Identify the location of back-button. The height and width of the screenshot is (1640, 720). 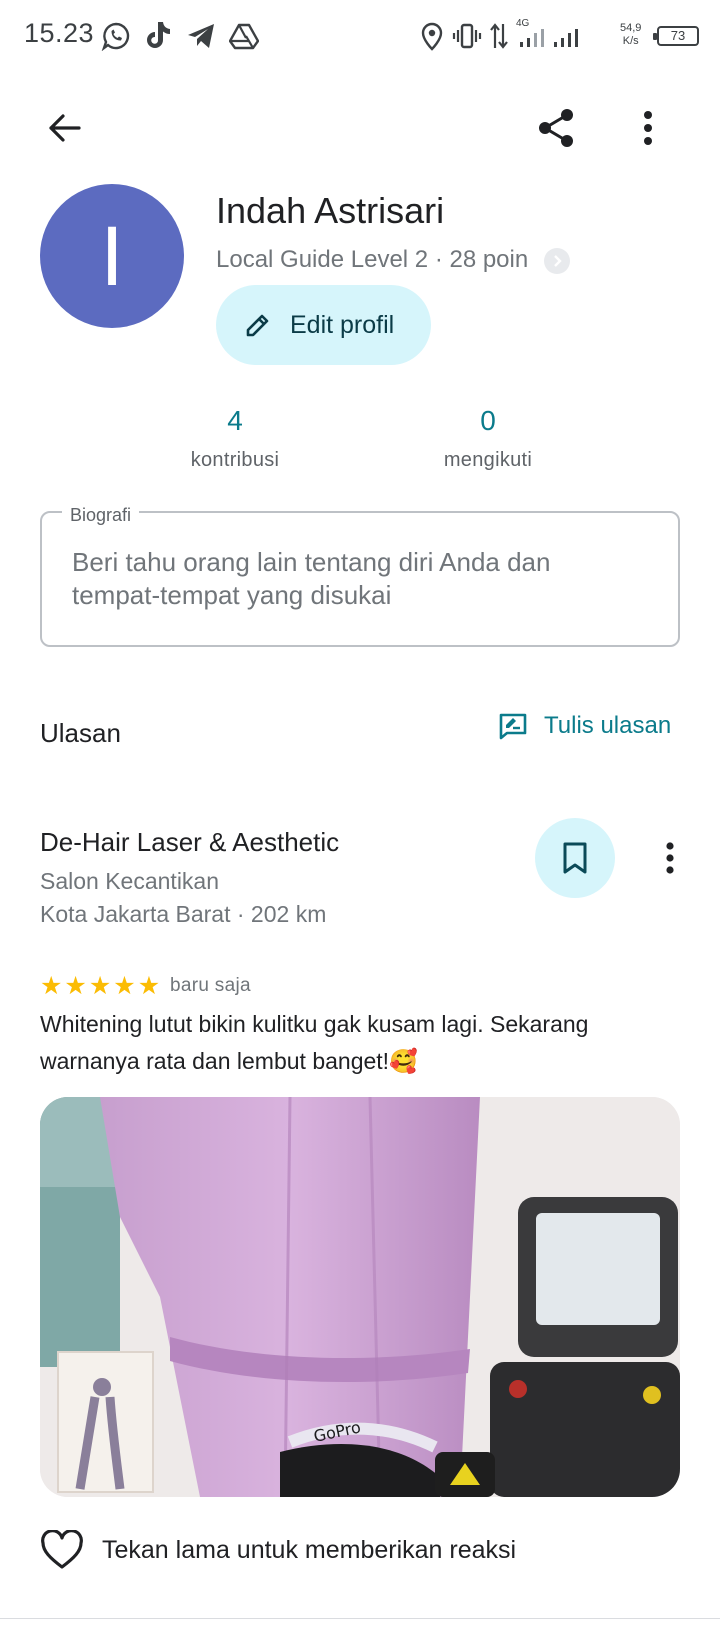
(64, 128).